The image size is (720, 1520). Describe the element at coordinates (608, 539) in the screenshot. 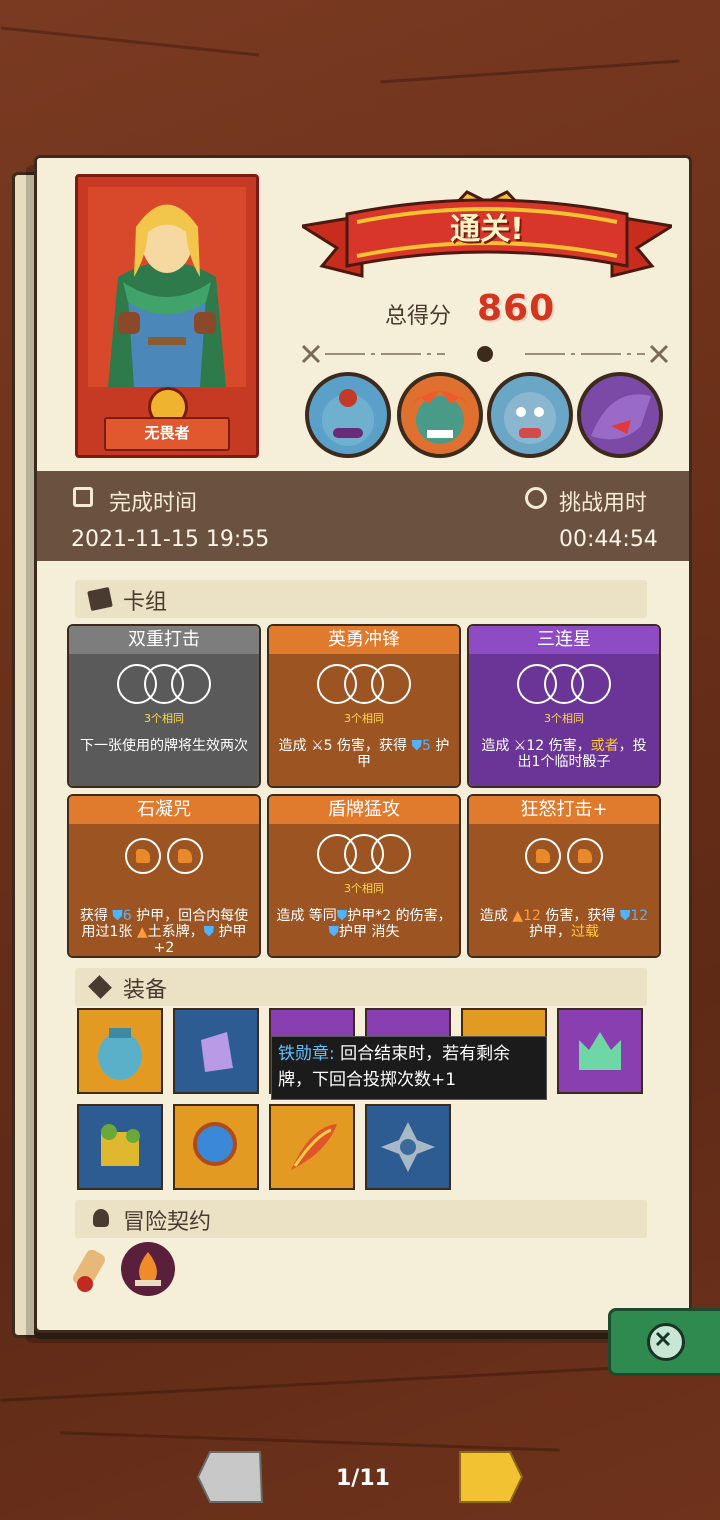

I see `duration-value: 00:44:54` at that location.